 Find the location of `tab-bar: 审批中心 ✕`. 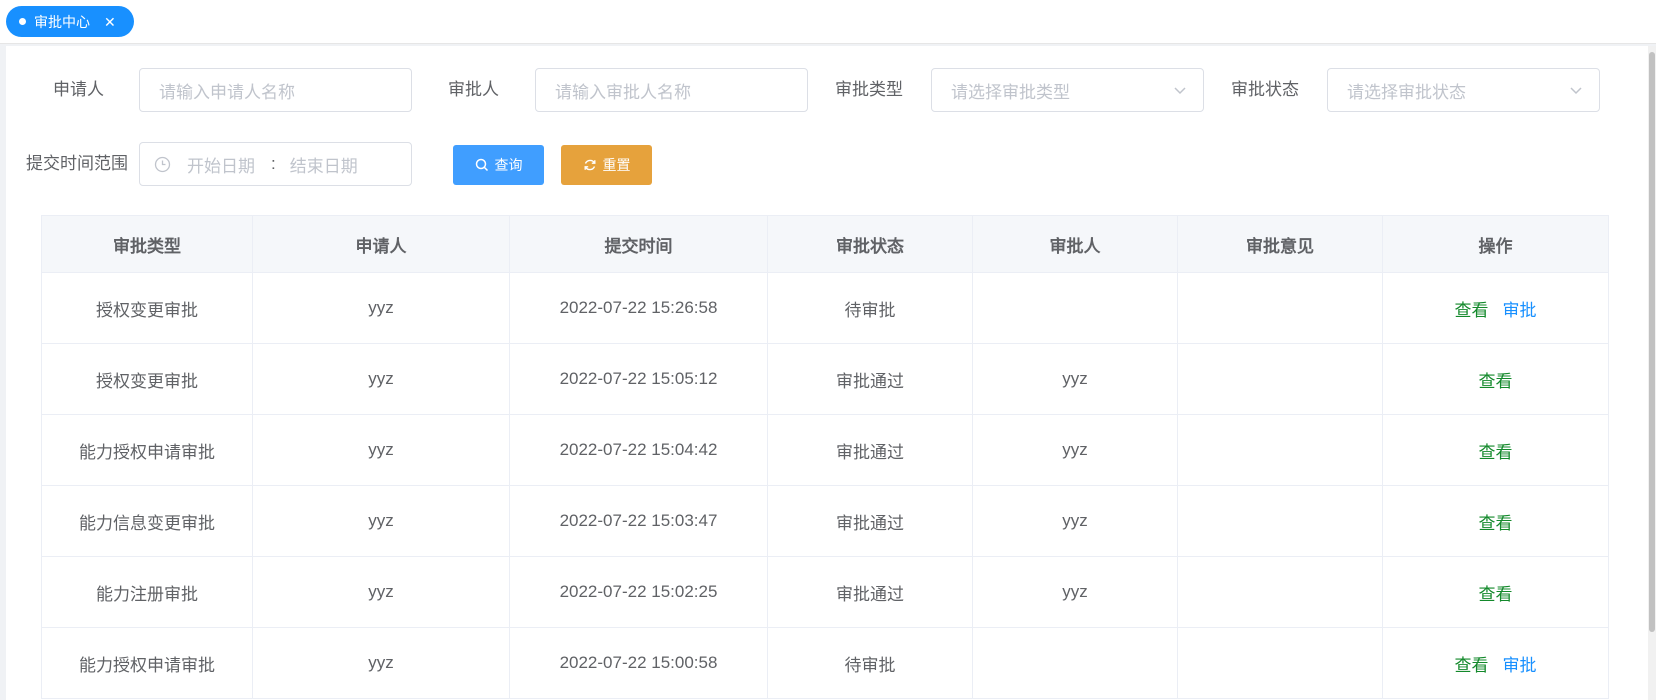

tab-bar: 审批中心 ✕ is located at coordinates (828, 22).